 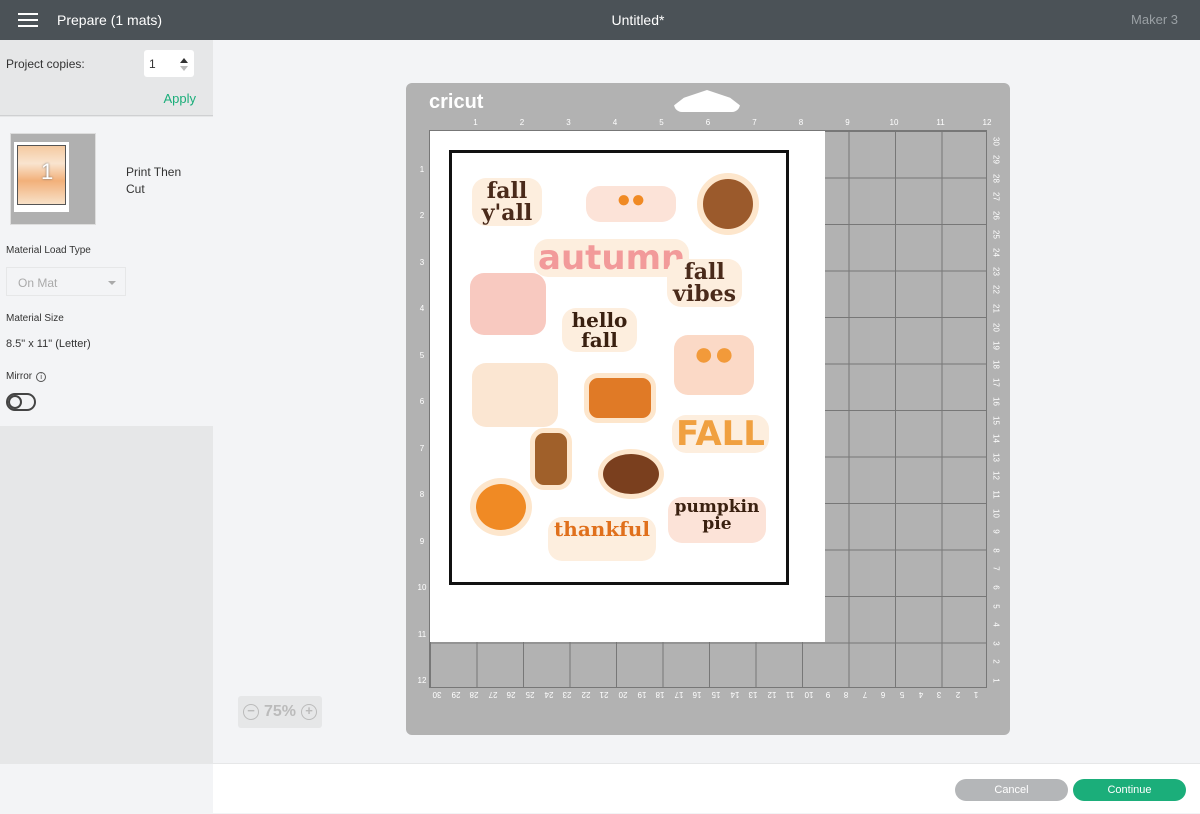 What do you see at coordinates (996, 494) in the screenshot?
I see `ruler-right-tick: 11` at bounding box center [996, 494].